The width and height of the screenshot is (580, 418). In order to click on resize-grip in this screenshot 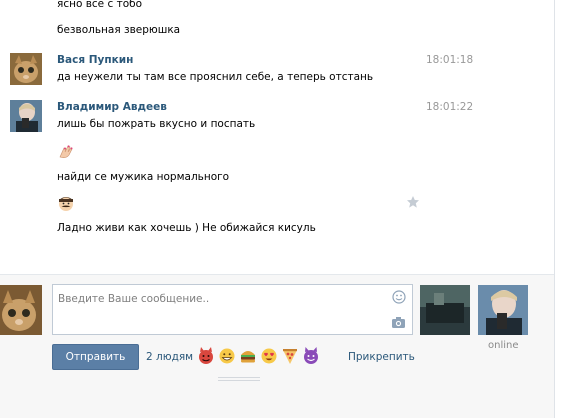, I will do `click(239, 377)`.